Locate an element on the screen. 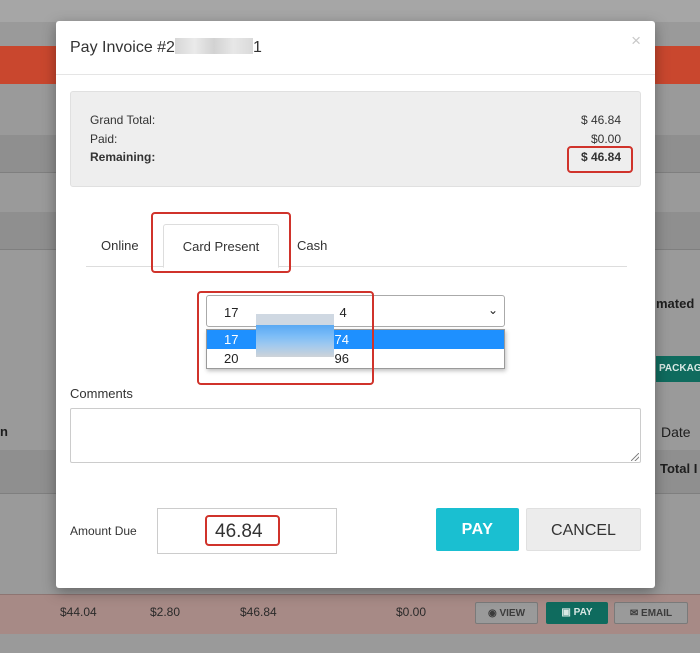 The width and height of the screenshot is (700, 653). redacted-invoice-number is located at coordinates (213, 46).